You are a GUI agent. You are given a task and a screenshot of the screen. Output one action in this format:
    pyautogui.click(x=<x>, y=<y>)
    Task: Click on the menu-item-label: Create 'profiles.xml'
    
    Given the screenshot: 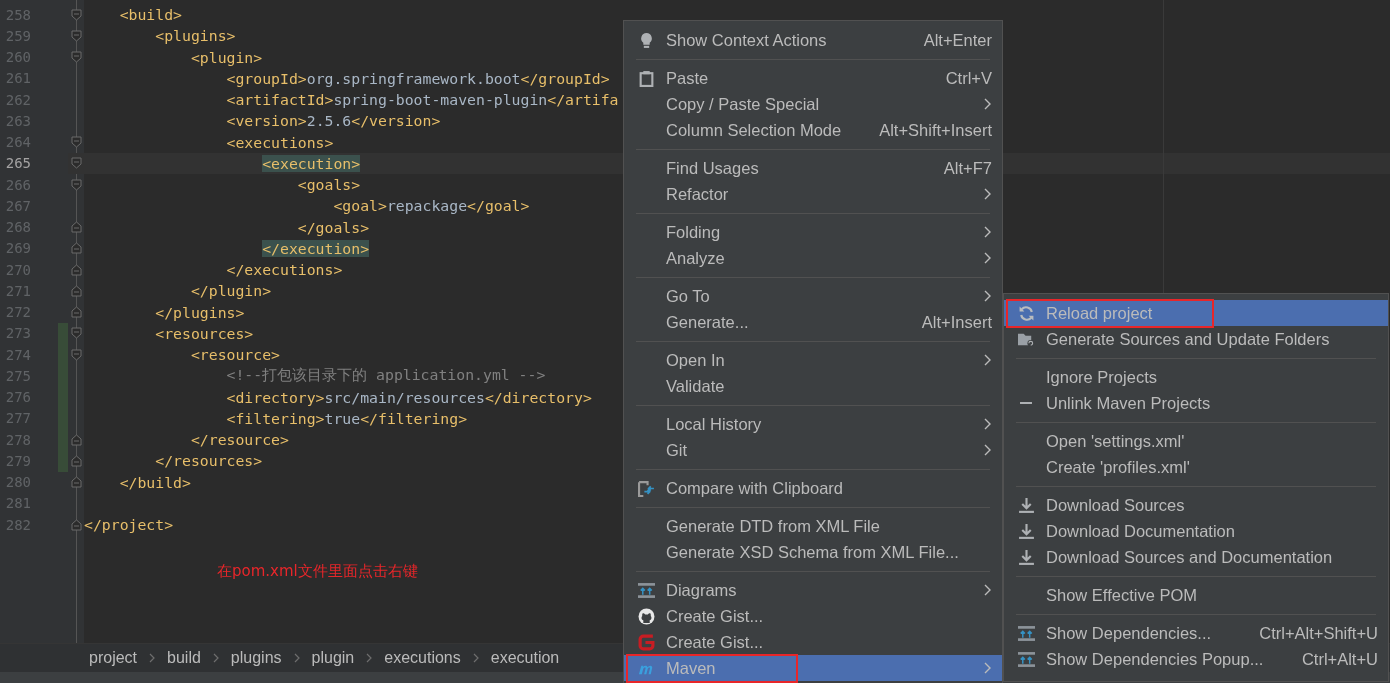 What is the action you would take?
    pyautogui.click(x=1118, y=467)
    